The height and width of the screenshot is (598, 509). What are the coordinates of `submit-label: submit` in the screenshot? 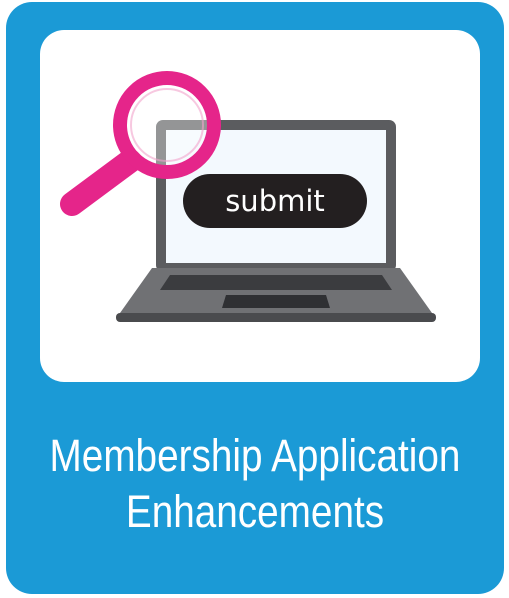 It's located at (275, 201).